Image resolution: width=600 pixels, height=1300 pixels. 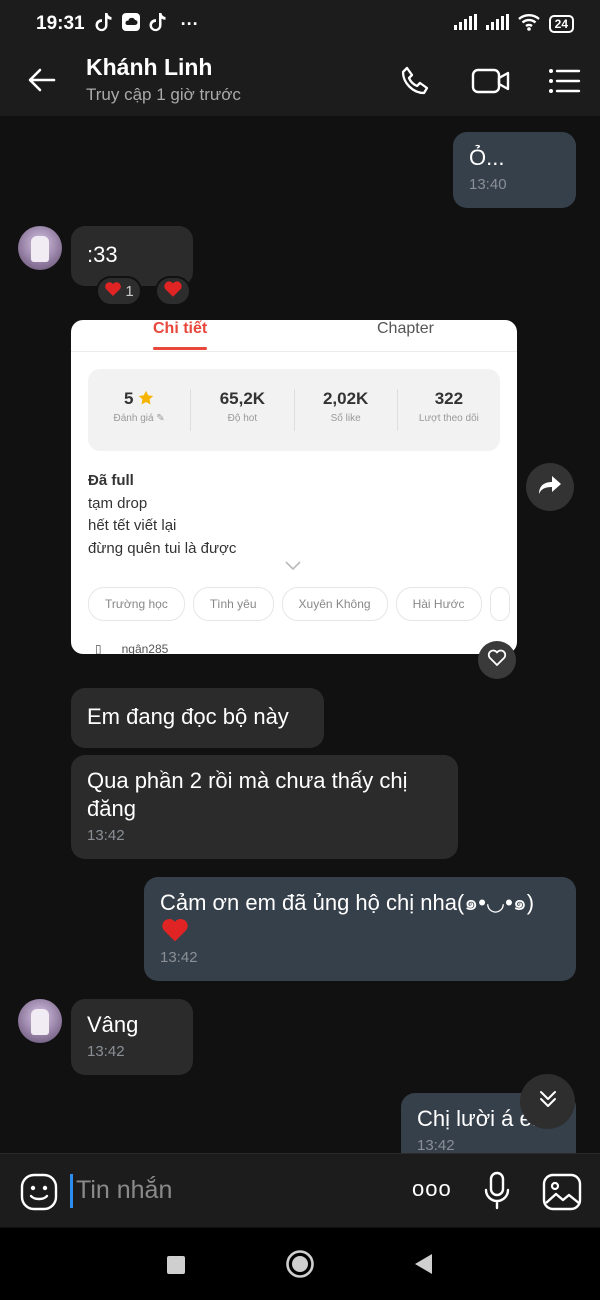 I want to click on cloud-app-icon, so click(x=131, y=24).